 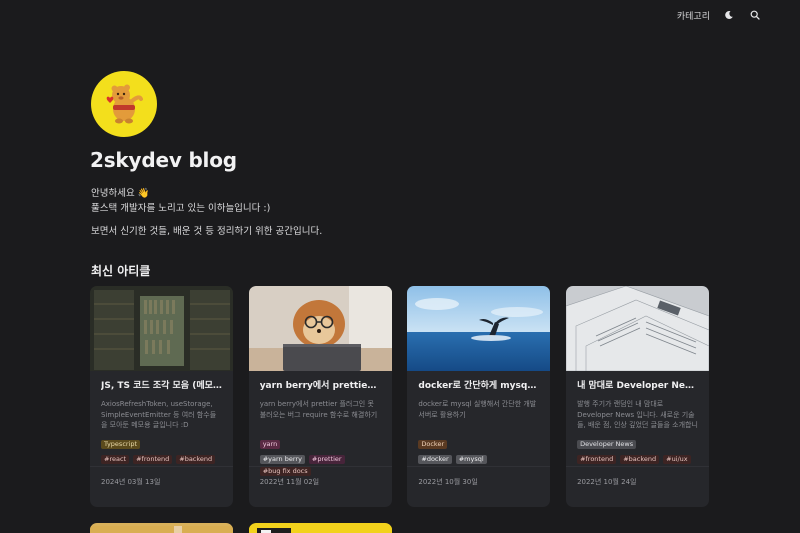 I want to click on tag-list: Developer News #frontend #backend #ui/ux, so click(x=639, y=452).